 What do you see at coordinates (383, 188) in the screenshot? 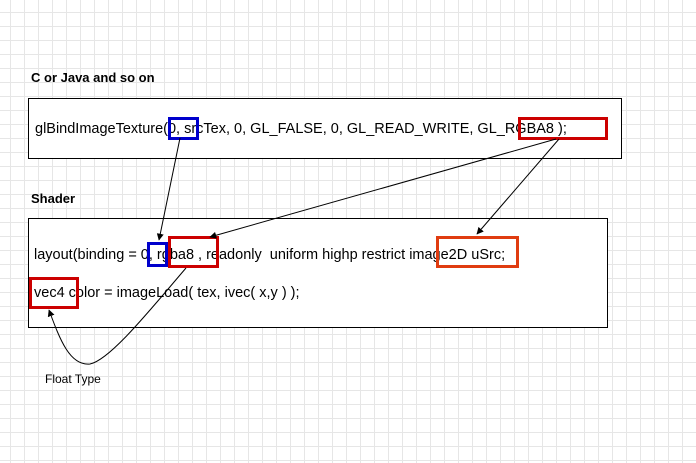
I see `format-to-rgba8-connector` at bounding box center [383, 188].